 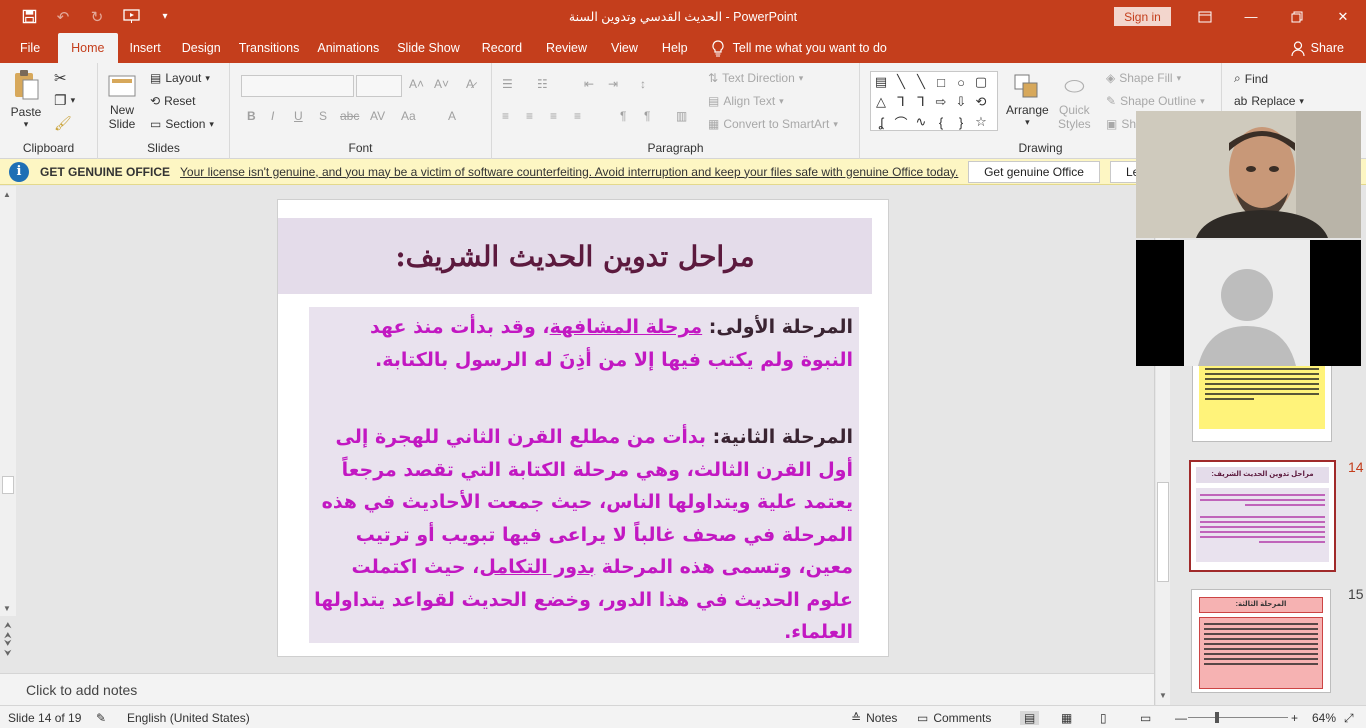 What do you see at coordinates (954, 718) in the screenshot?
I see `comments-toggle-button: ▭ Comments` at bounding box center [954, 718].